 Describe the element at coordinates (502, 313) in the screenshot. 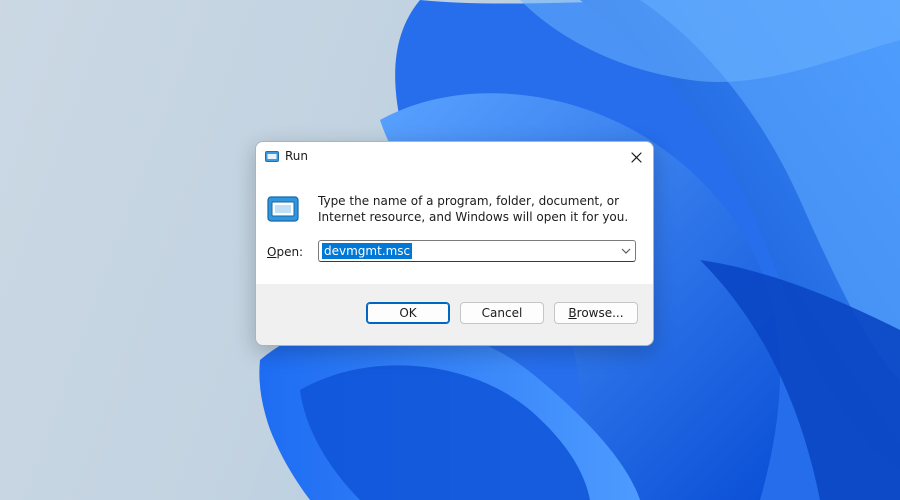

I see `cancel-button: Cancel` at that location.